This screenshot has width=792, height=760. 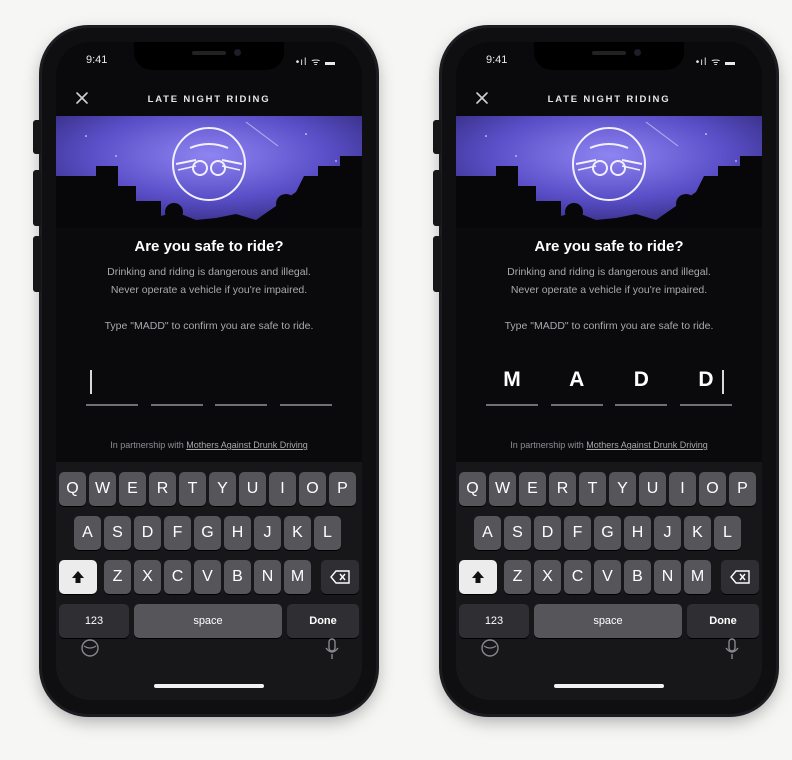 I want to click on code-input: M A D D, so click(x=609, y=383).